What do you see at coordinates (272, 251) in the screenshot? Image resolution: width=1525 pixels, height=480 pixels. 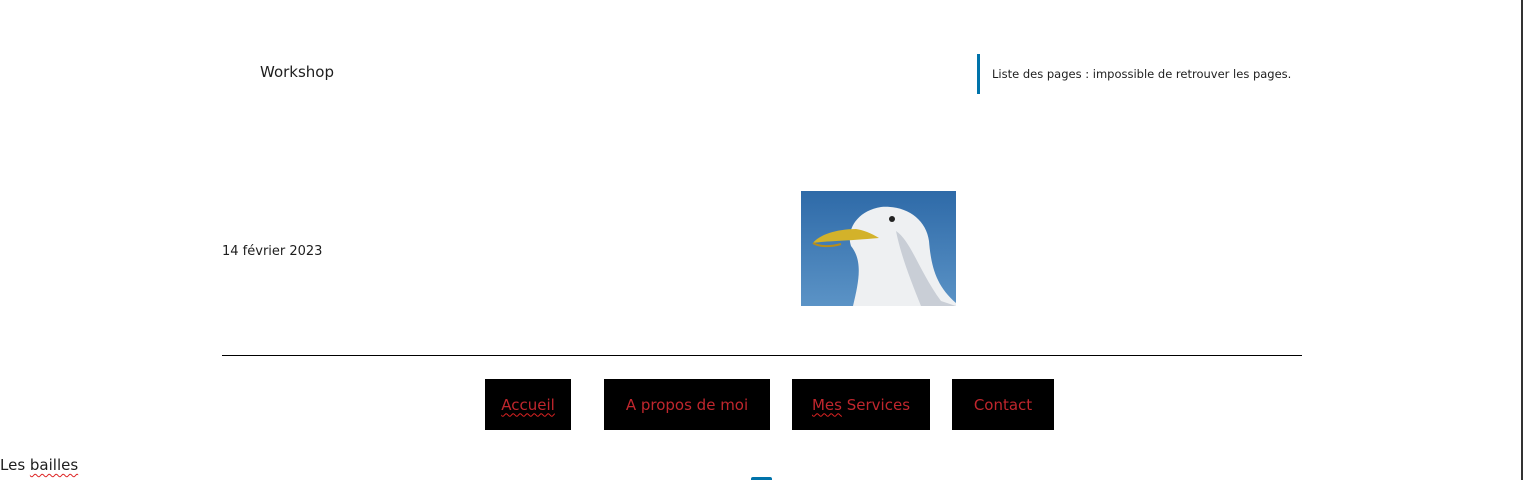 I see `post-date: 14 février 2023` at bounding box center [272, 251].